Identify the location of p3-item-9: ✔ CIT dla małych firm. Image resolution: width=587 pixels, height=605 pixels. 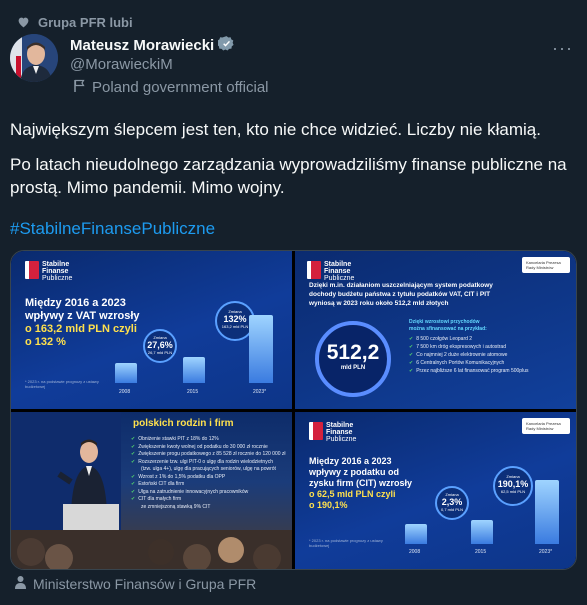
(156, 499).